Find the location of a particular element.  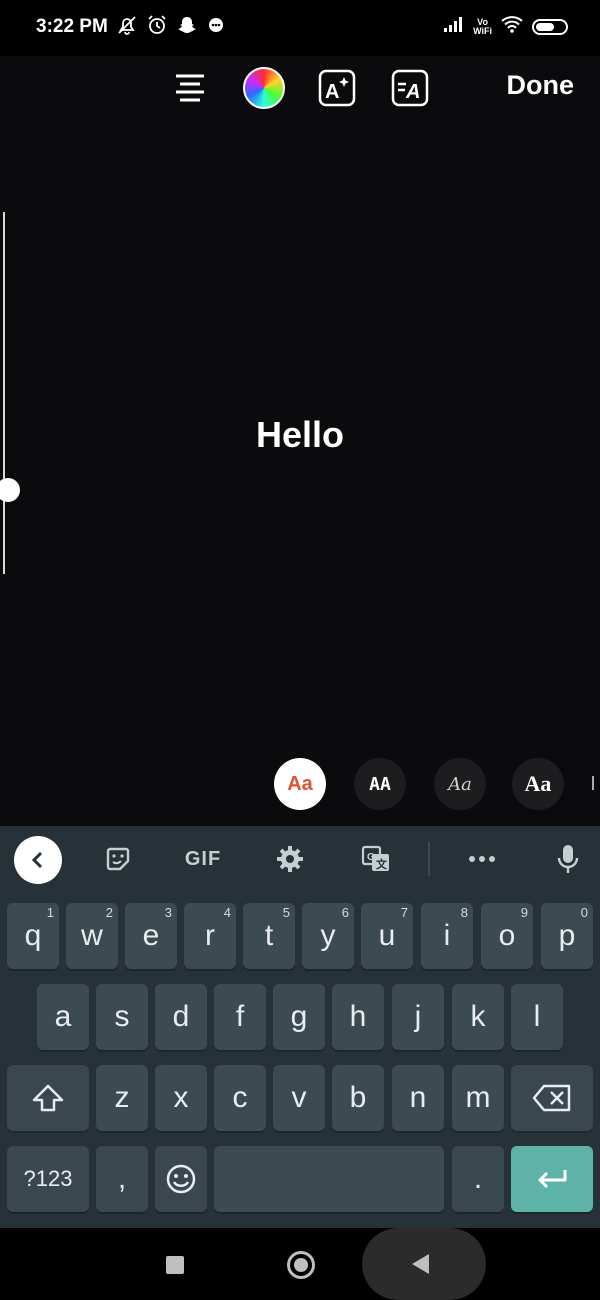

key-w: w2 is located at coordinates (92, 936).